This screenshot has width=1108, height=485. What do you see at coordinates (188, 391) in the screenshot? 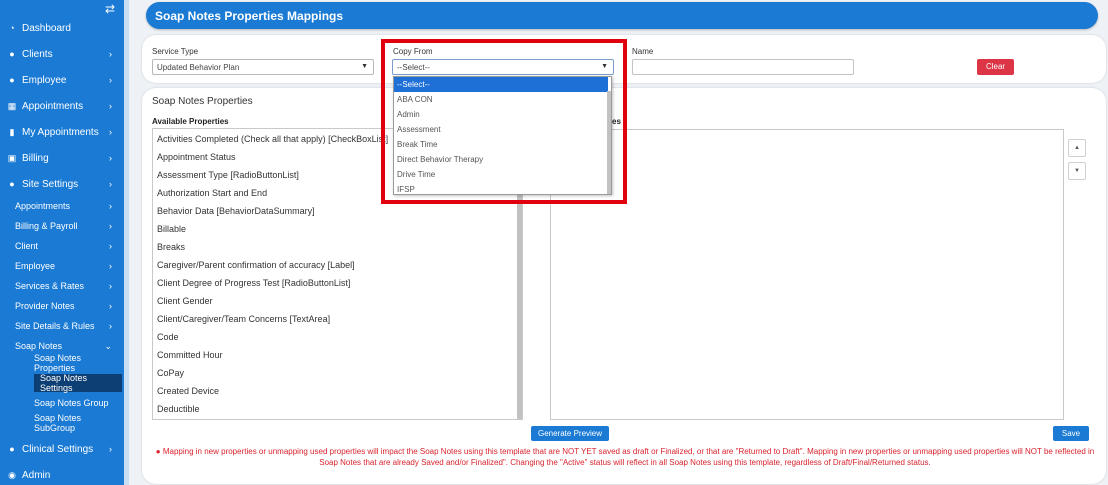
I see `list-item: Created Device` at bounding box center [188, 391].